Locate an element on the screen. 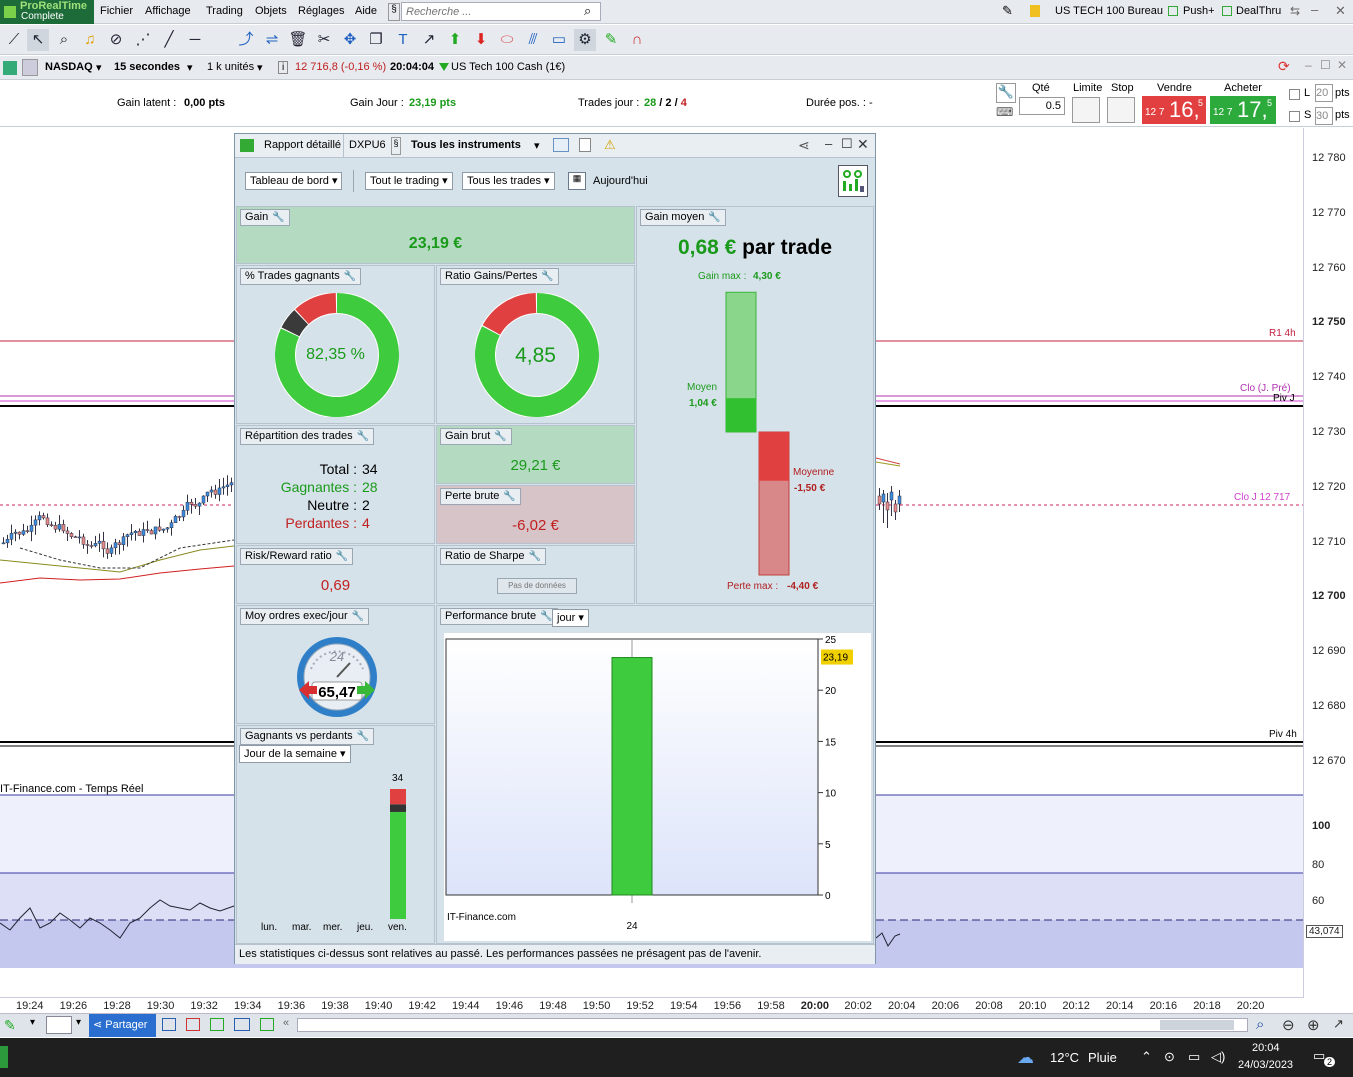  zoom-fit-icon: ⌕ is located at coordinates (1260, 1024).